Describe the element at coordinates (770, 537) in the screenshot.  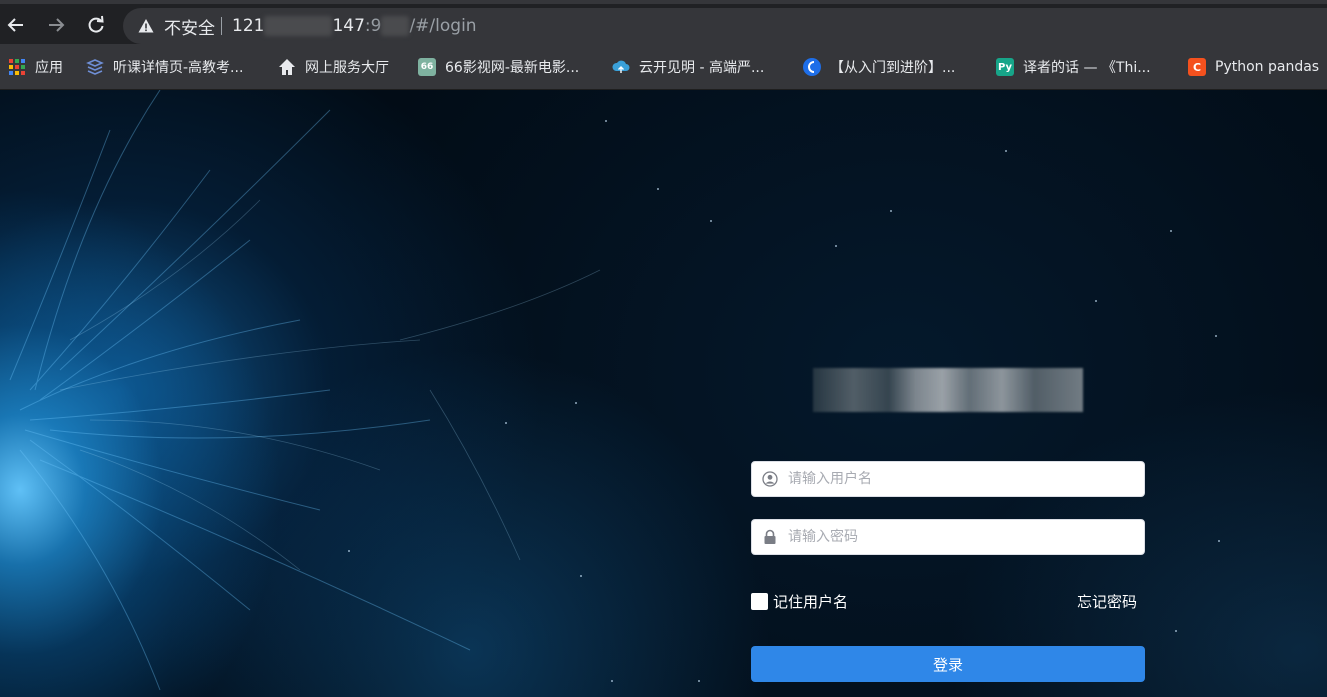
I see `lock-icon` at that location.